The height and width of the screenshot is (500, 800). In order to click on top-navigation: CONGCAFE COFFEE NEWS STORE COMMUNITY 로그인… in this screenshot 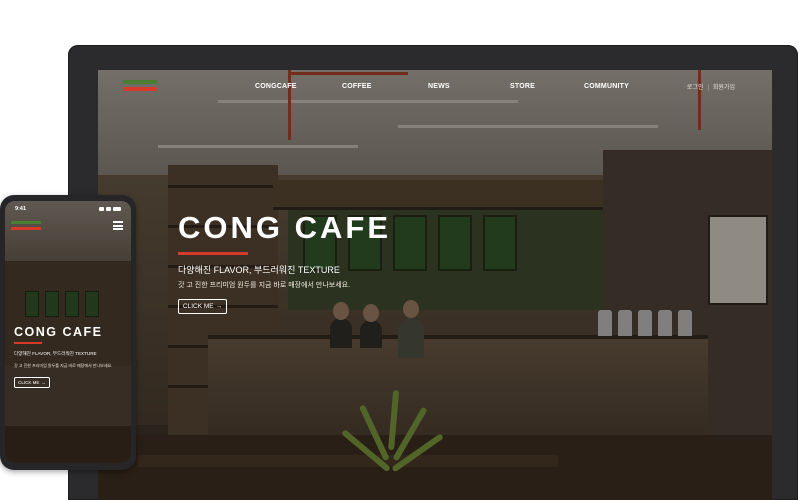, I will do `click(435, 90)`.